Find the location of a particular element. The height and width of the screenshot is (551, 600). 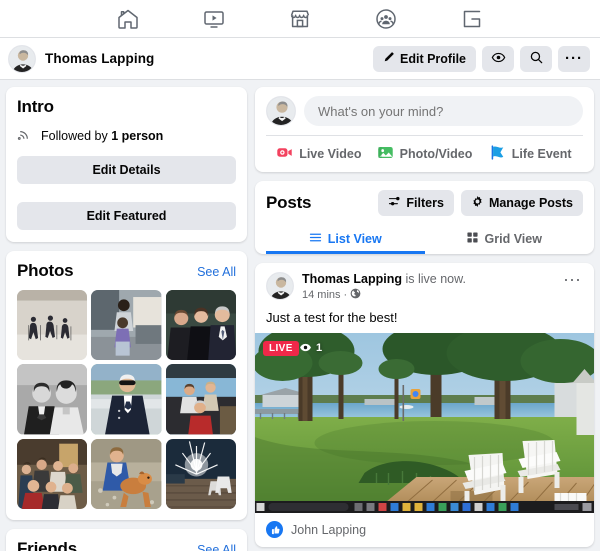

manage-posts-button: Manage Posts is located at coordinates (521, 203).